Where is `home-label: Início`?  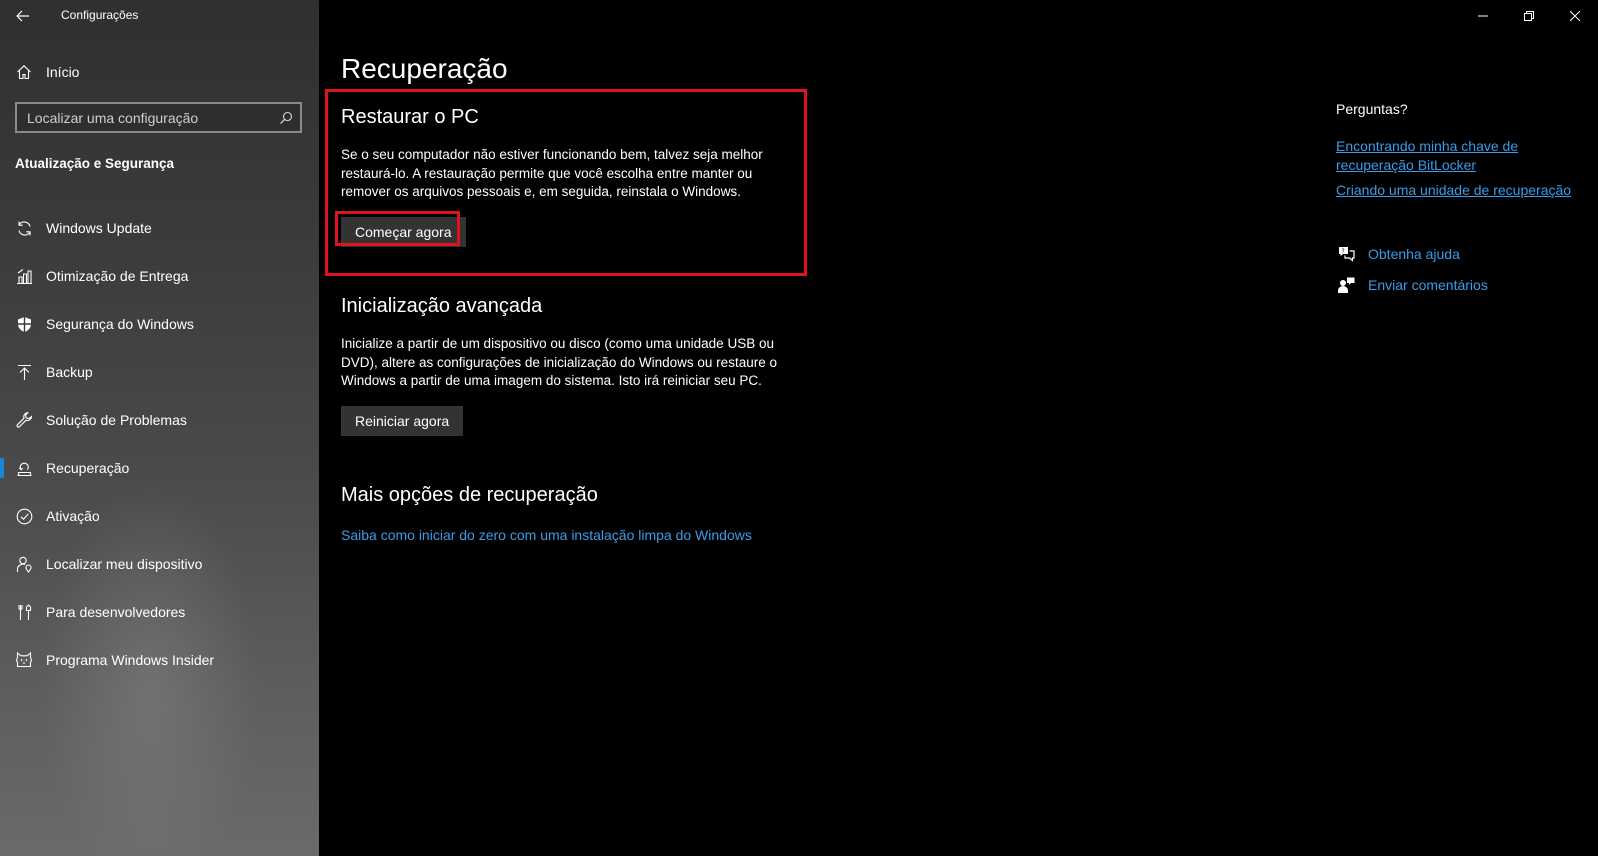 home-label: Início is located at coordinates (63, 72).